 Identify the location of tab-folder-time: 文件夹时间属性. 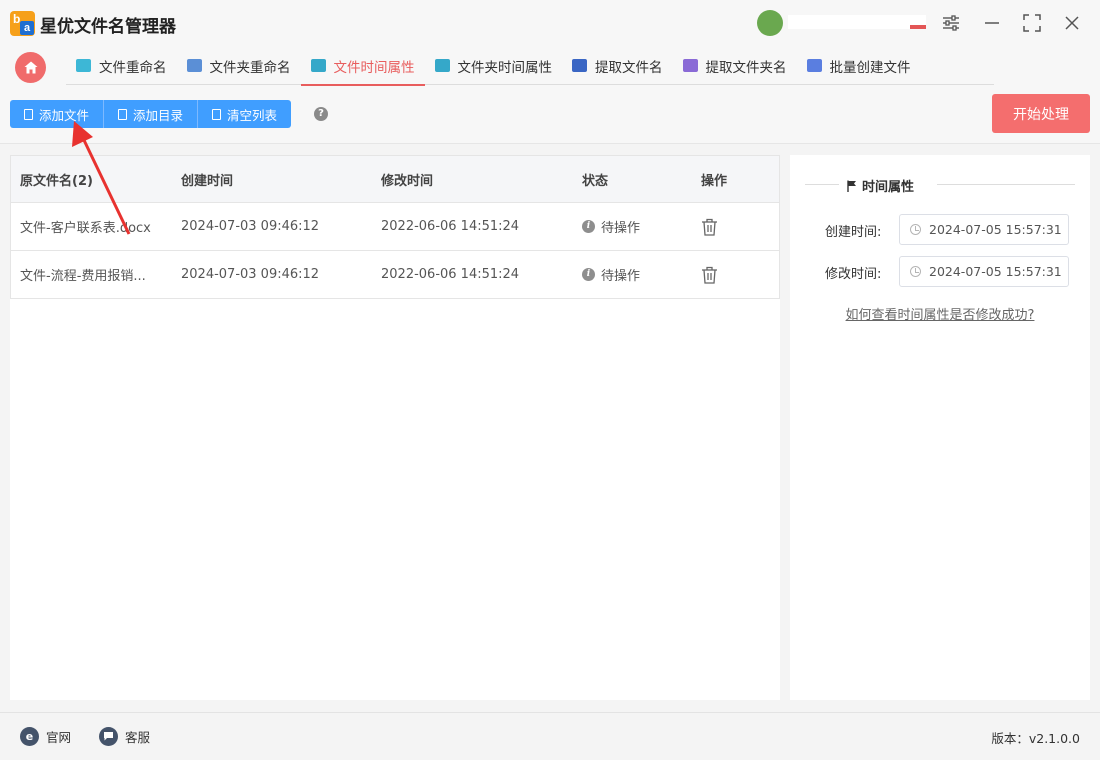
(494, 65).